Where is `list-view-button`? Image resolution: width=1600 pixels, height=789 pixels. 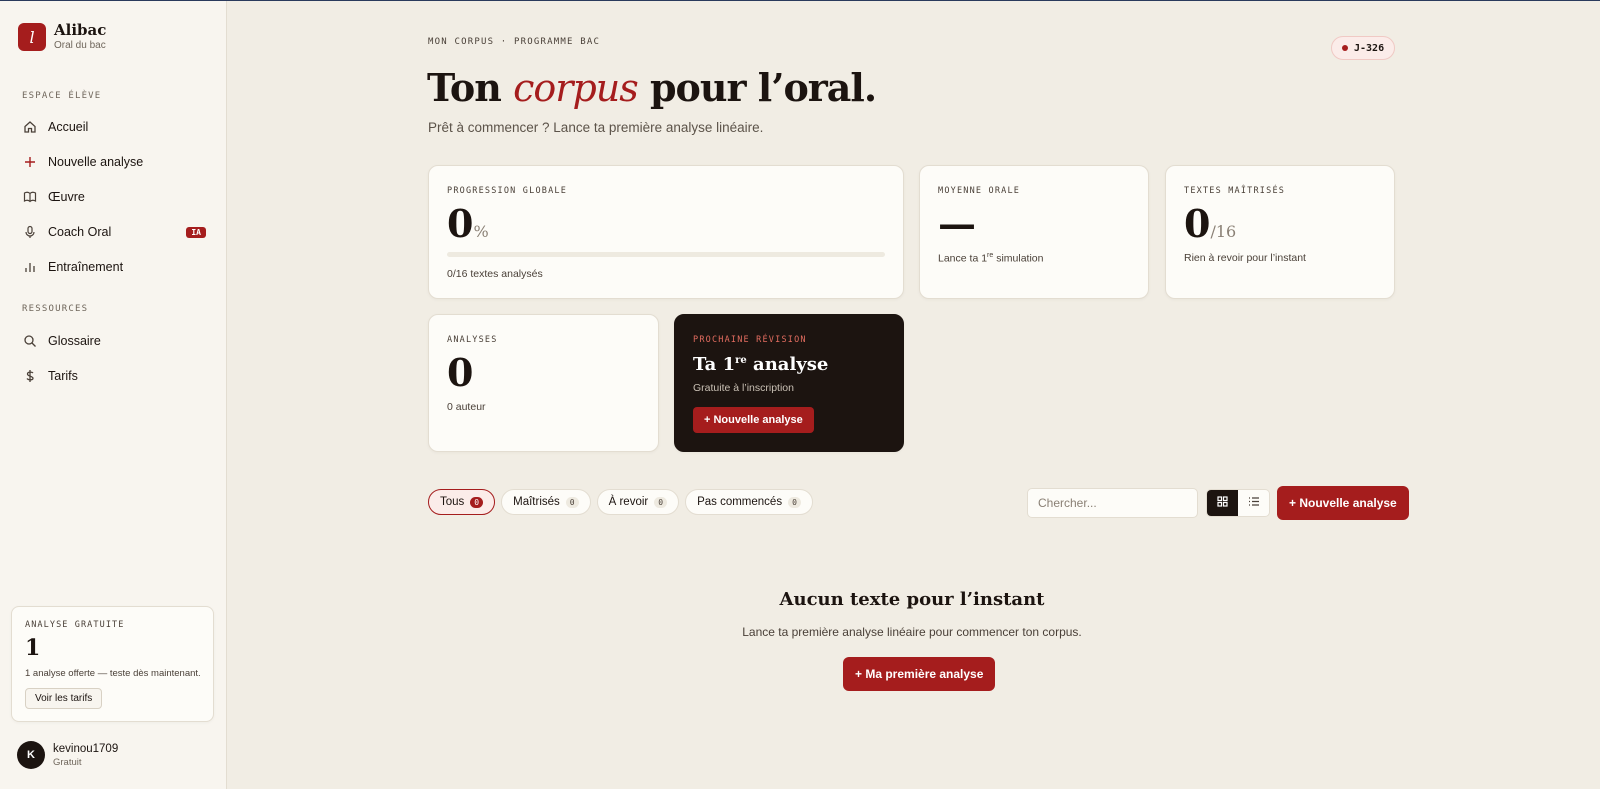 list-view-button is located at coordinates (1253, 503).